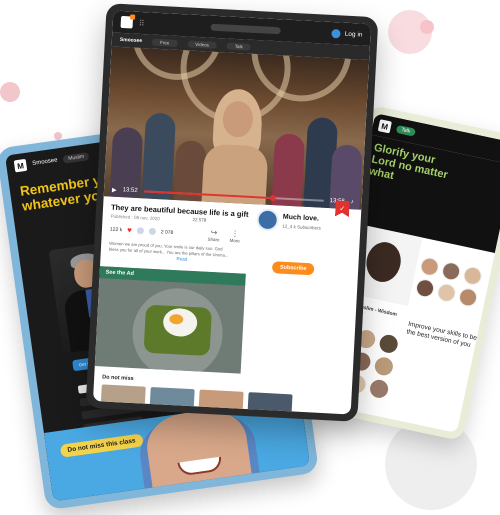 This screenshot has height=515, width=500. I want to click on left-category-pill: Muslim, so click(76, 158).